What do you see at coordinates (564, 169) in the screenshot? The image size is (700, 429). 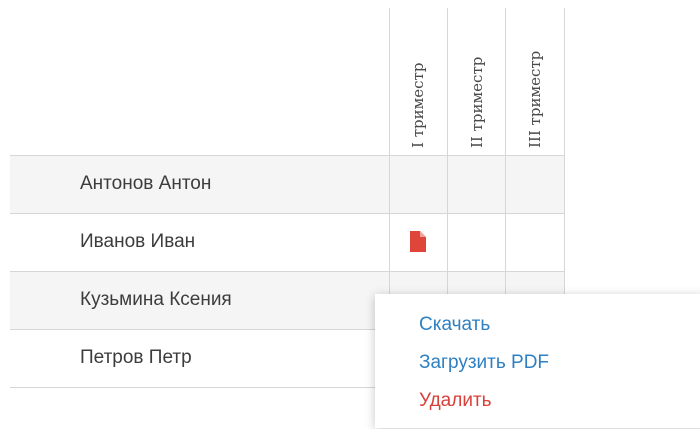 I see `column-divider` at bounding box center [564, 169].